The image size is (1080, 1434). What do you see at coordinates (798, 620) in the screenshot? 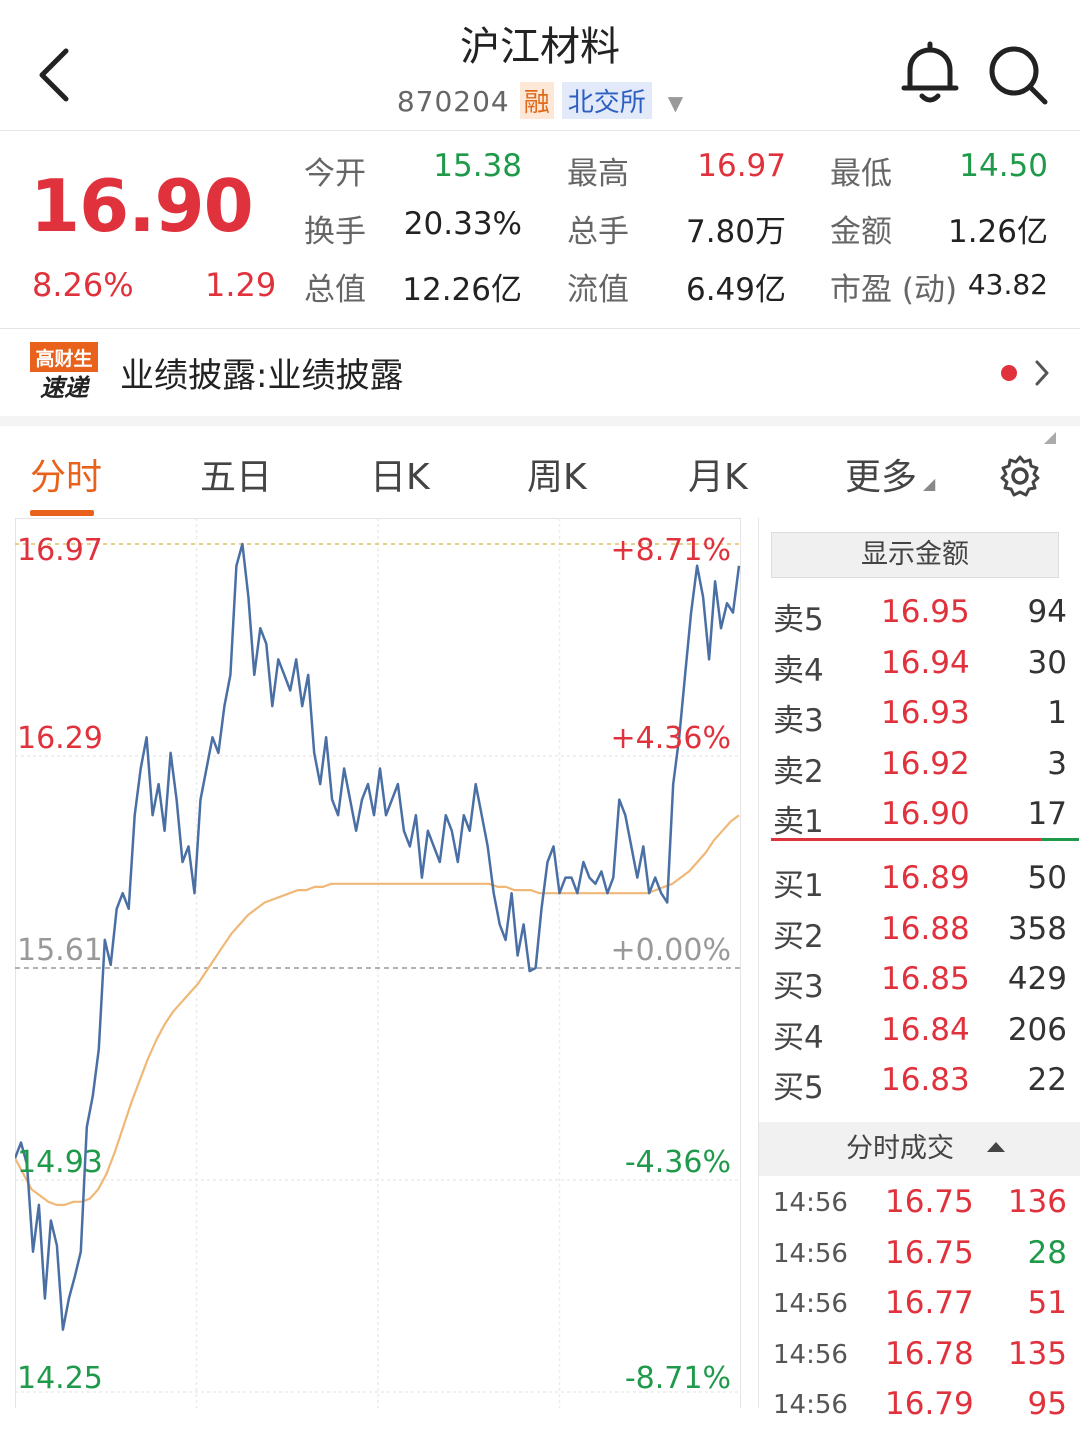
I see `ask-label: 卖5` at bounding box center [798, 620].